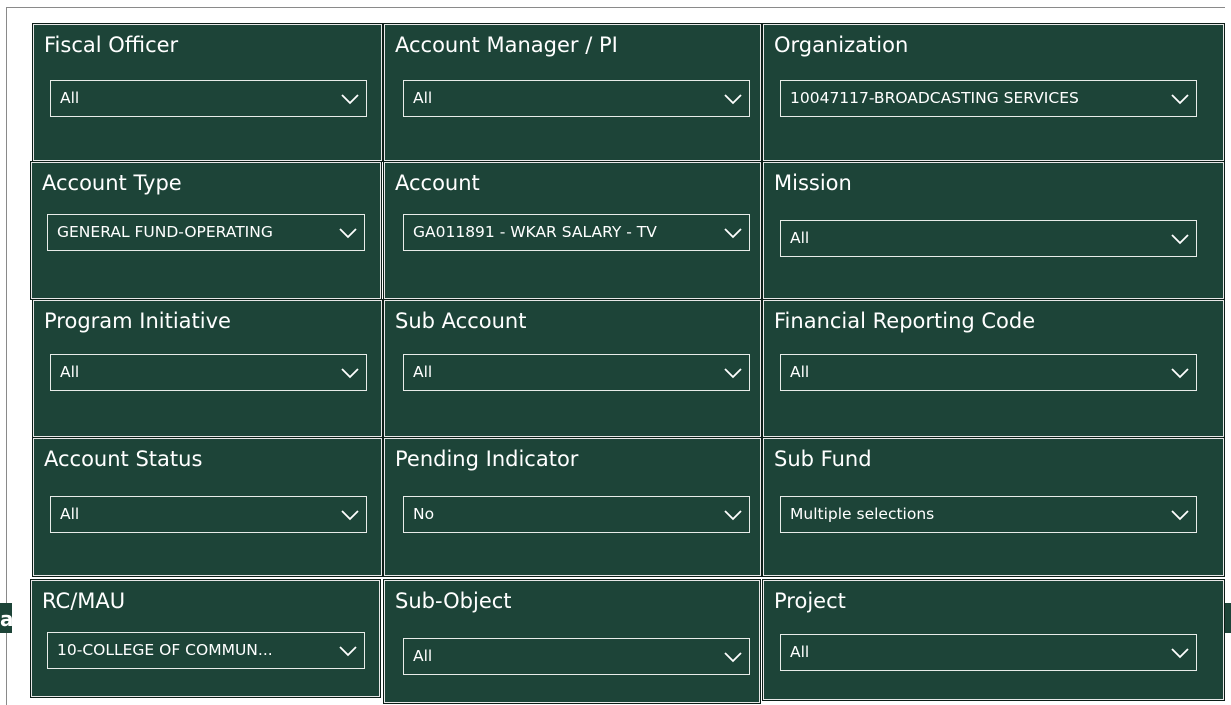 Image resolution: width=1231 pixels, height=705 pixels. What do you see at coordinates (813, 183) in the screenshot?
I see `slicer-title: Mission` at bounding box center [813, 183].